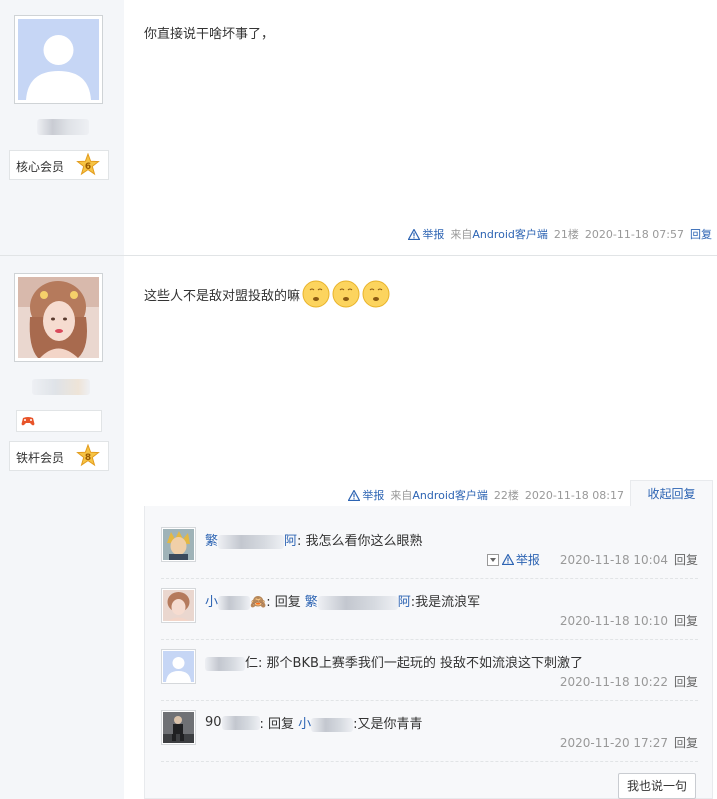 Image resolution: width=717 pixels, height=799 pixels. I want to click on reply-text: : 那个BKB上赛季我们一起玩的 投敌不如流浪这下刺激了, so click(421, 663).